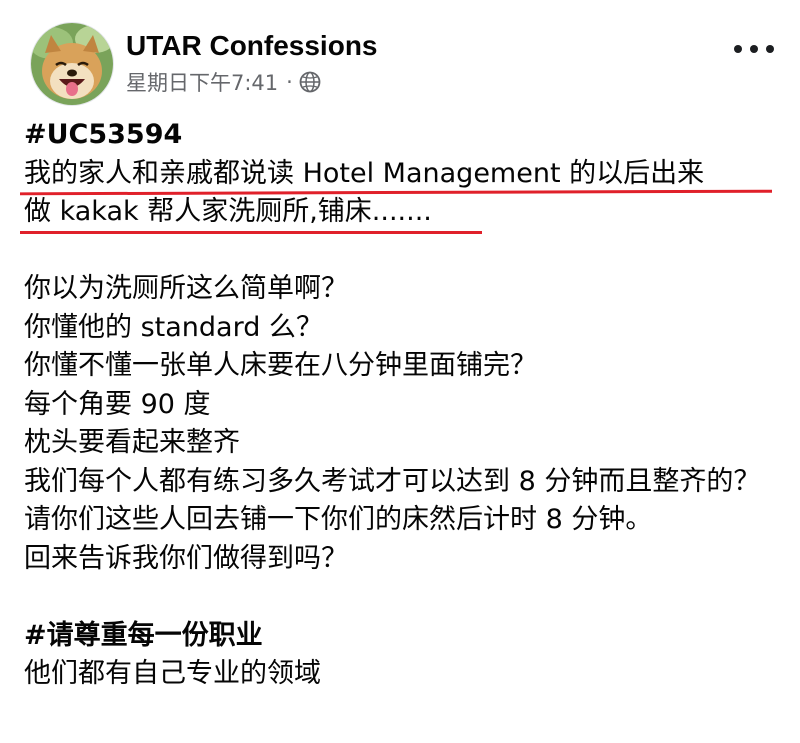 The height and width of the screenshot is (743, 800). What do you see at coordinates (186, 288) in the screenshot?
I see `body-line: 你以为洗厕所这么简单啊？` at bounding box center [186, 288].